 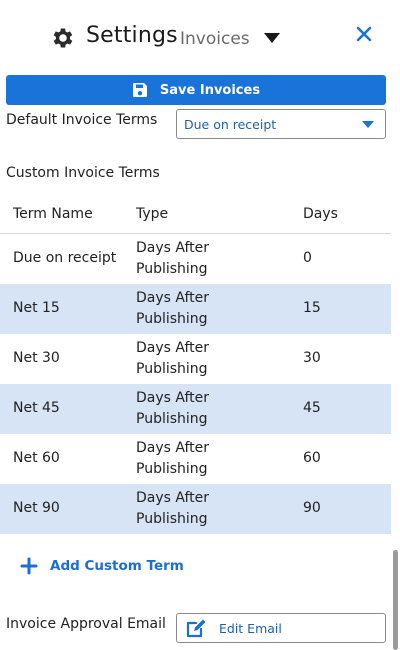 I want to click on default-terms-label: Default Invoice Terms, so click(x=82, y=120).